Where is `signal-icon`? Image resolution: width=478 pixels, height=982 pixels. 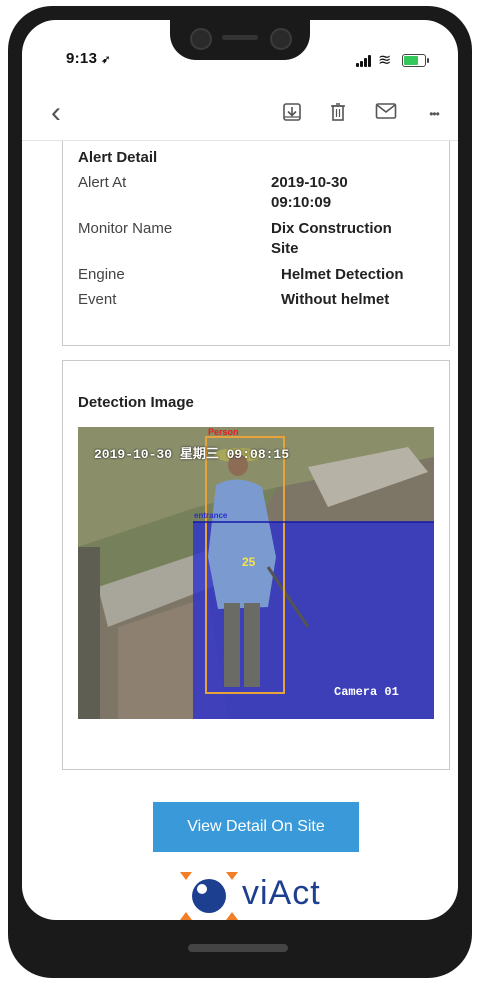 signal-icon is located at coordinates (364, 61).